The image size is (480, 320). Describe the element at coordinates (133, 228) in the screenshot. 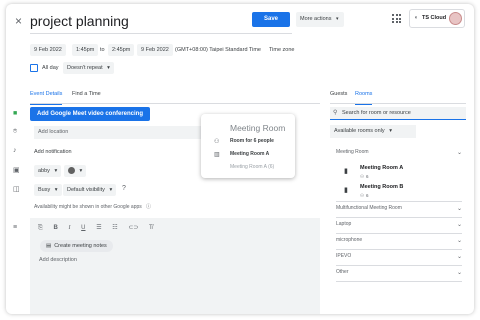

I see `link-icon: ⊂⊃` at that location.